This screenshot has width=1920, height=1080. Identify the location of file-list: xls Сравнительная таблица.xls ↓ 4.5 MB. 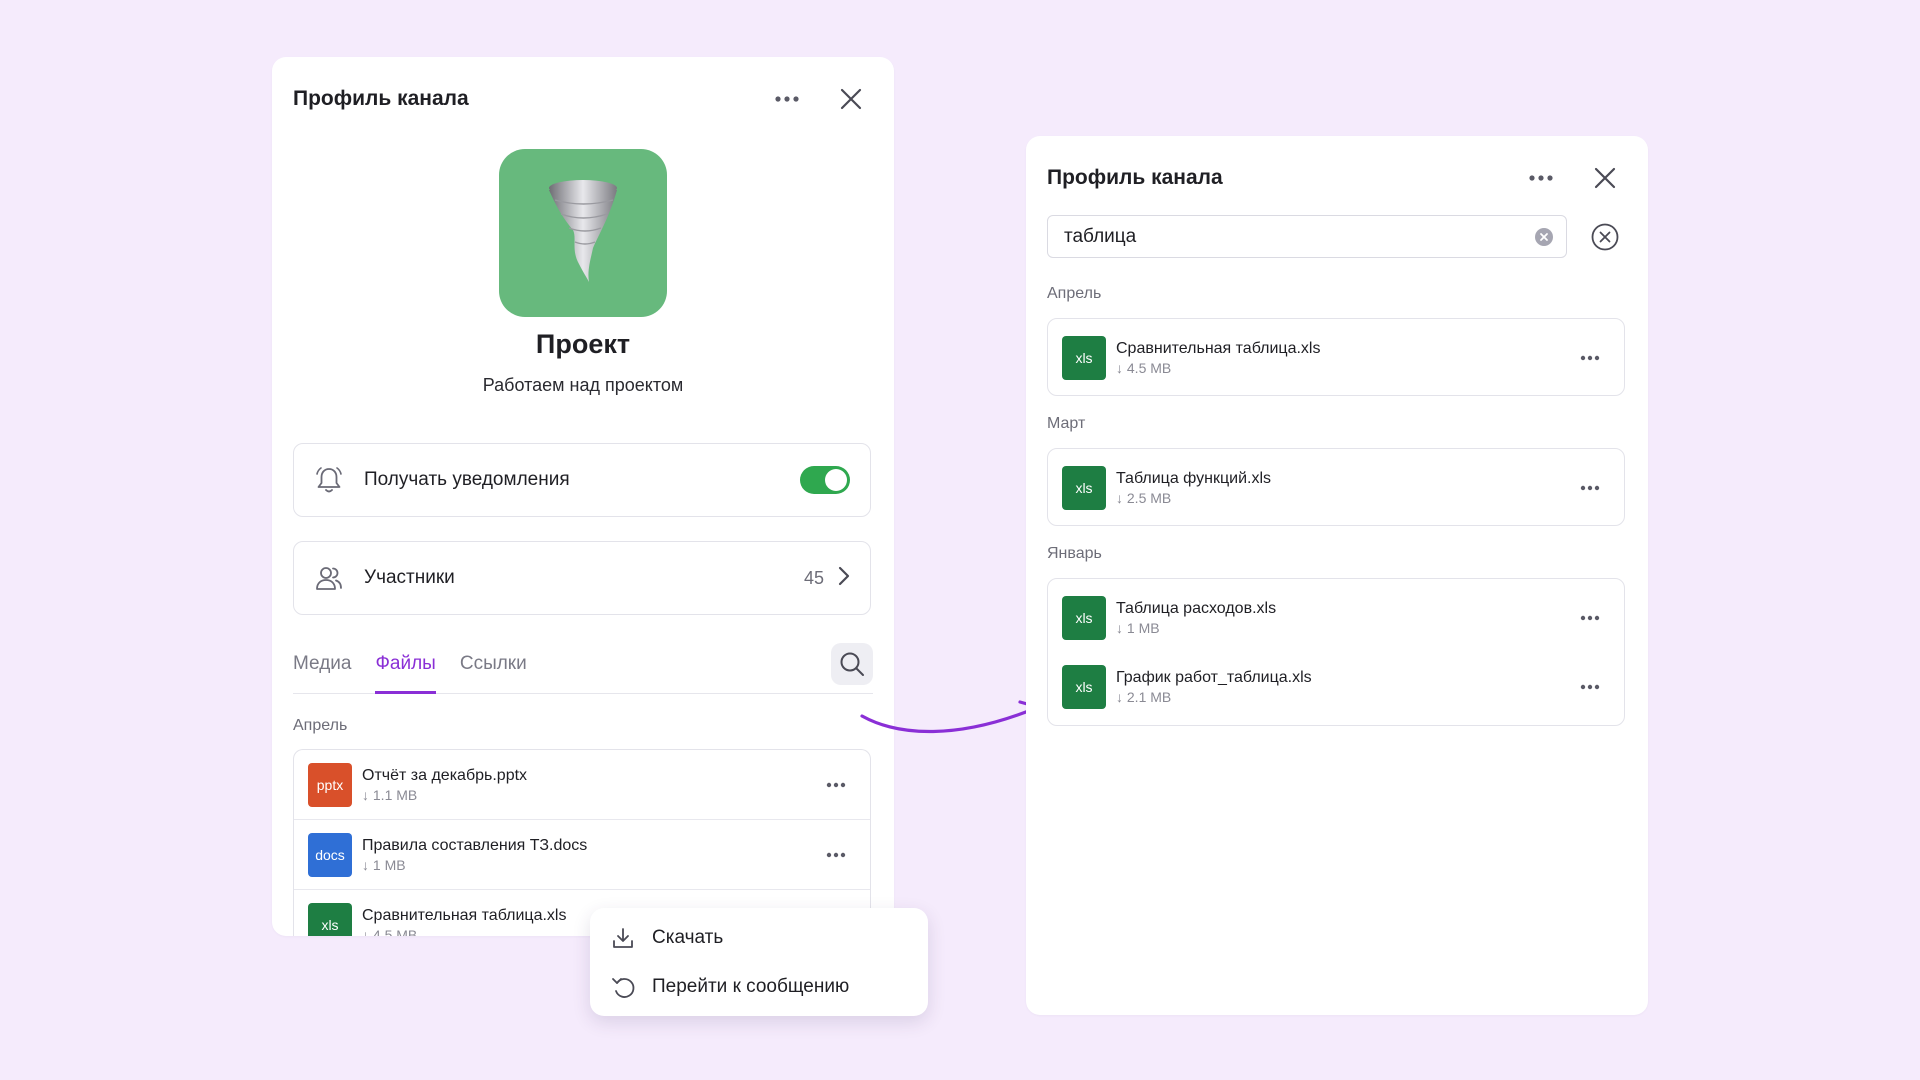
(1336, 357).